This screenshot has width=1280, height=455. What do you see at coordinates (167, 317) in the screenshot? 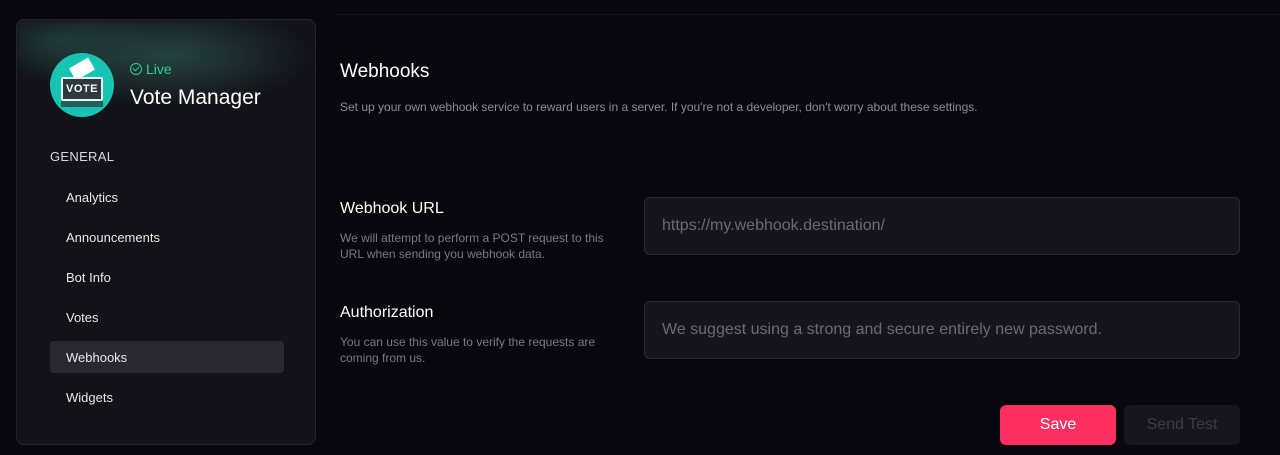
I see `sidebar-item-votes: Votes` at bounding box center [167, 317].